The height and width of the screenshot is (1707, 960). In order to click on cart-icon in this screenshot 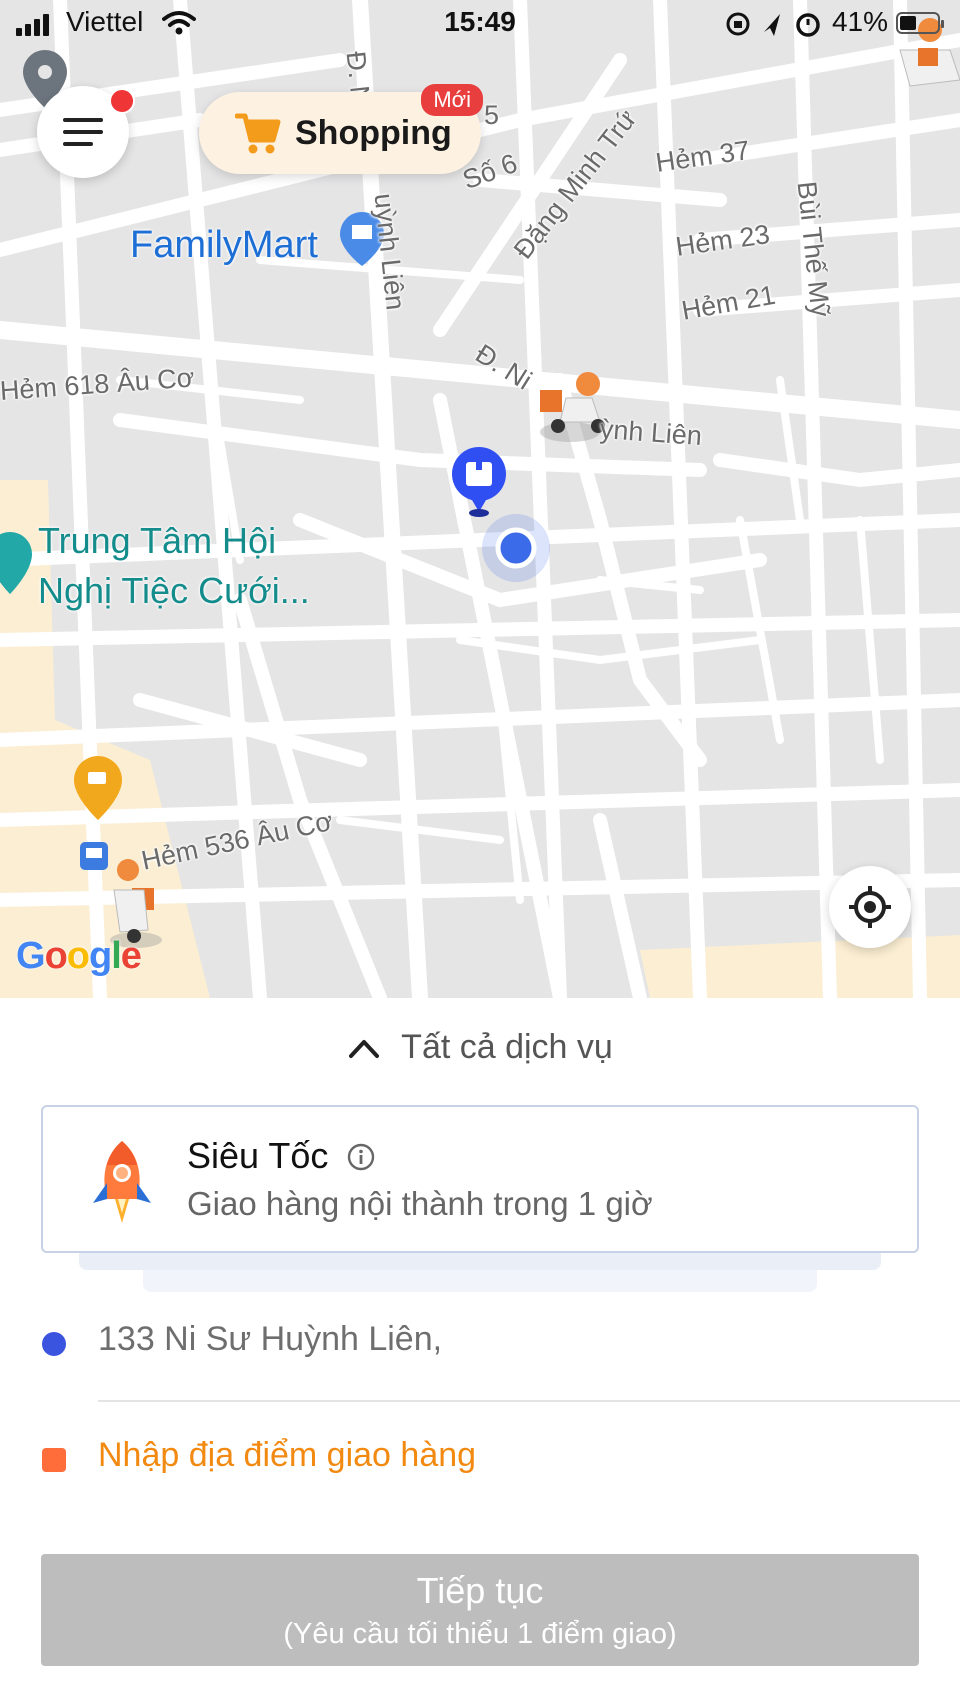, I will do `click(258, 133)`.